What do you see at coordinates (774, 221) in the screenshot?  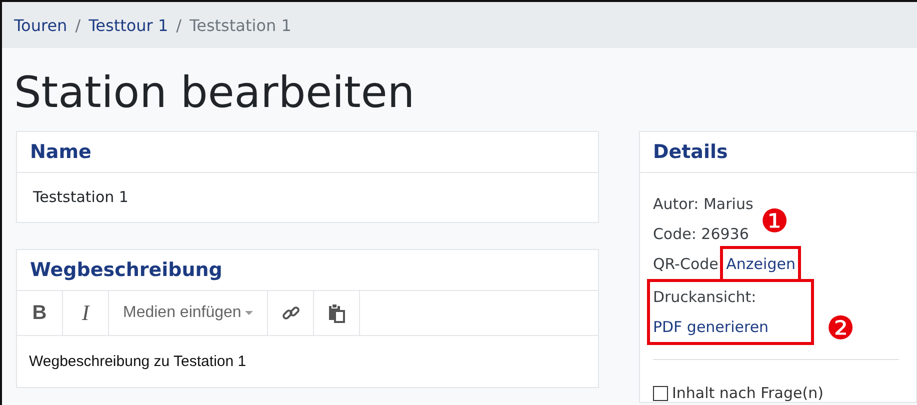 I see `callout-number: ❶` at bounding box center [774, 221].